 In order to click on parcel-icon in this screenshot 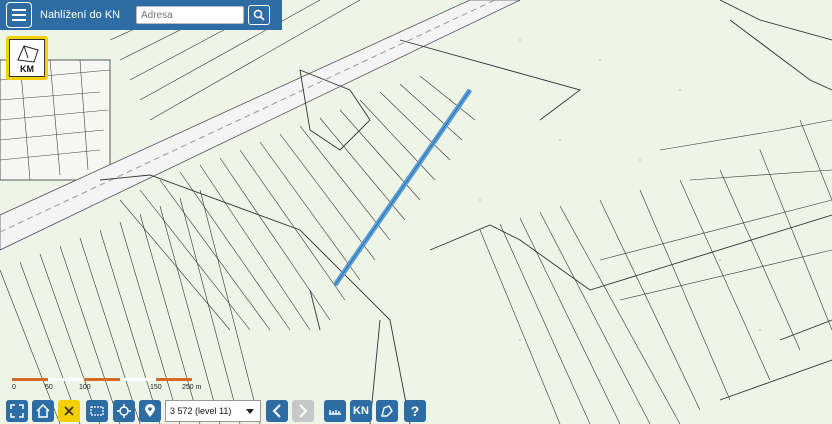, I will do `click(28, 54)`.